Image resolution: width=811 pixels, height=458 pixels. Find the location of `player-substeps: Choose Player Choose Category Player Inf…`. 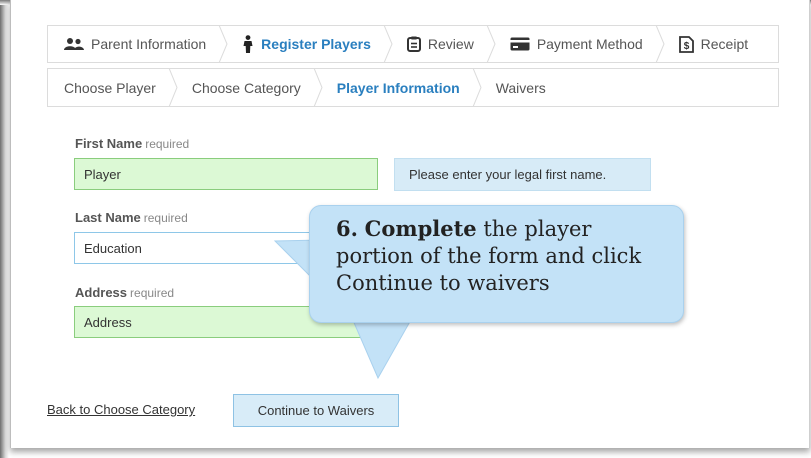

player-substeps: Choose Player Choose Category Player Inf… is located at coordinates (413, 87).